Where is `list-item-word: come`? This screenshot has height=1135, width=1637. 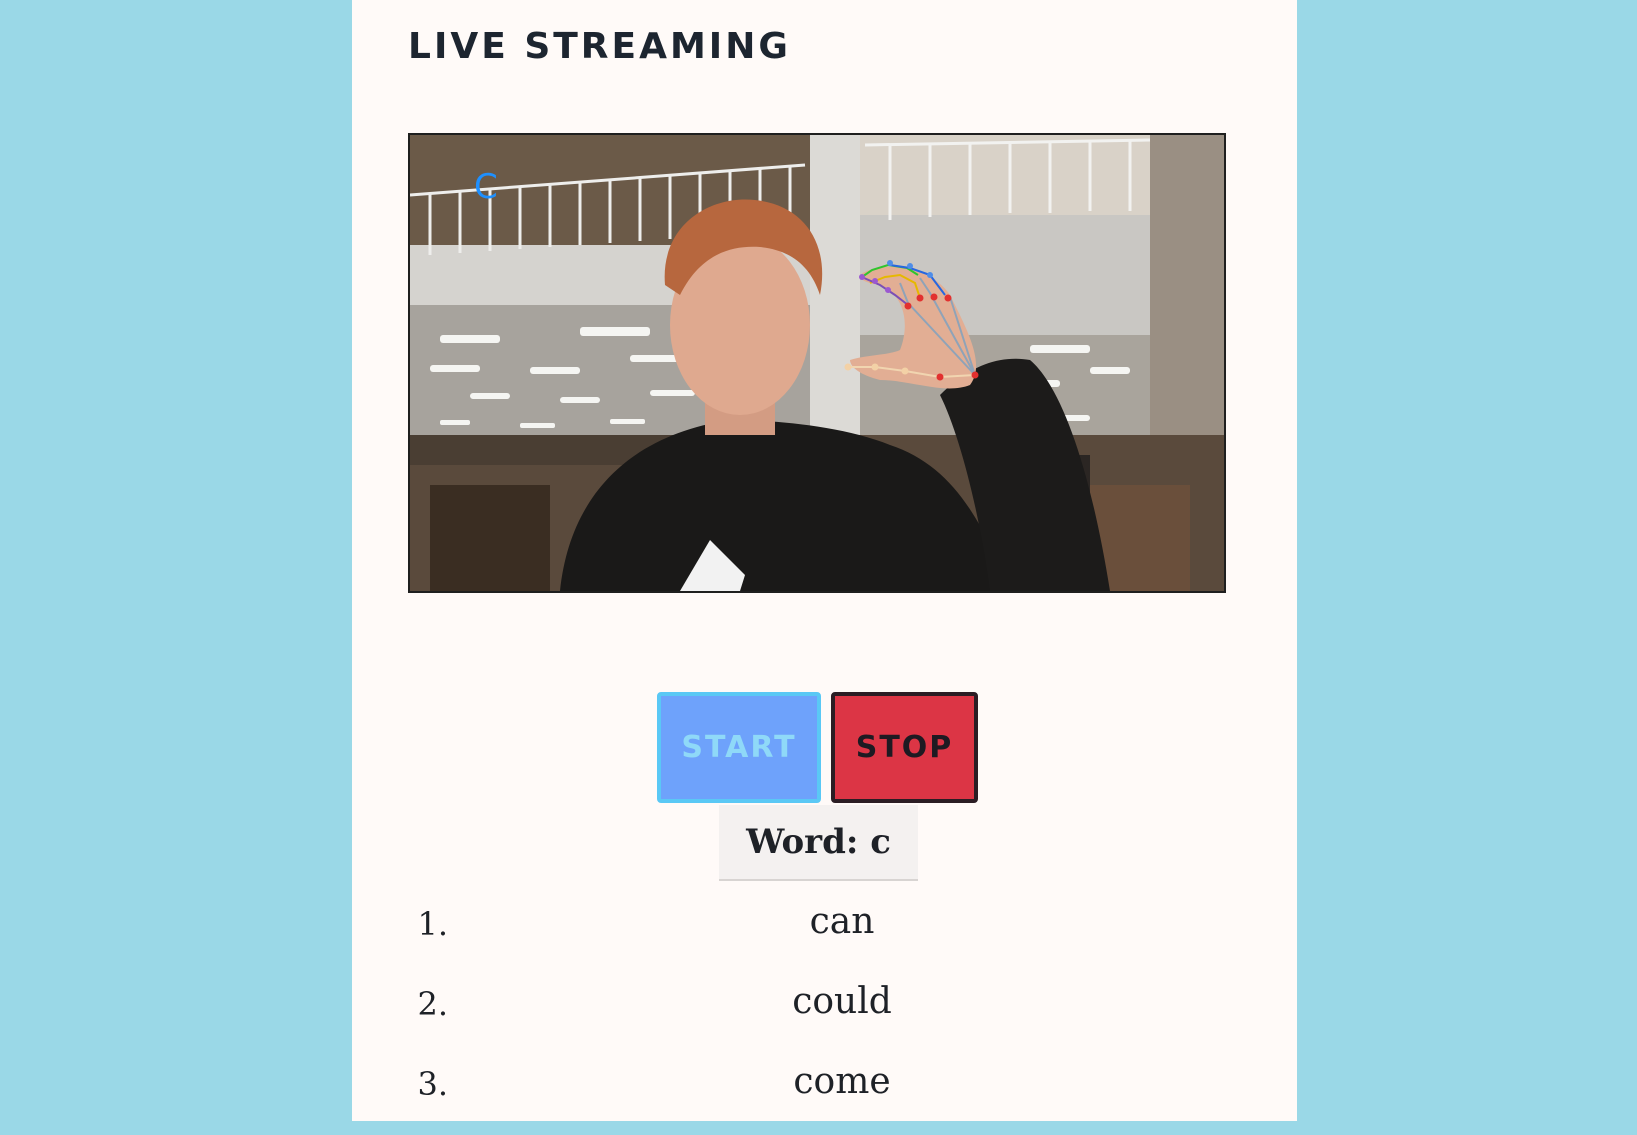
list-item-word: come is located at coordinates (842, 1081).